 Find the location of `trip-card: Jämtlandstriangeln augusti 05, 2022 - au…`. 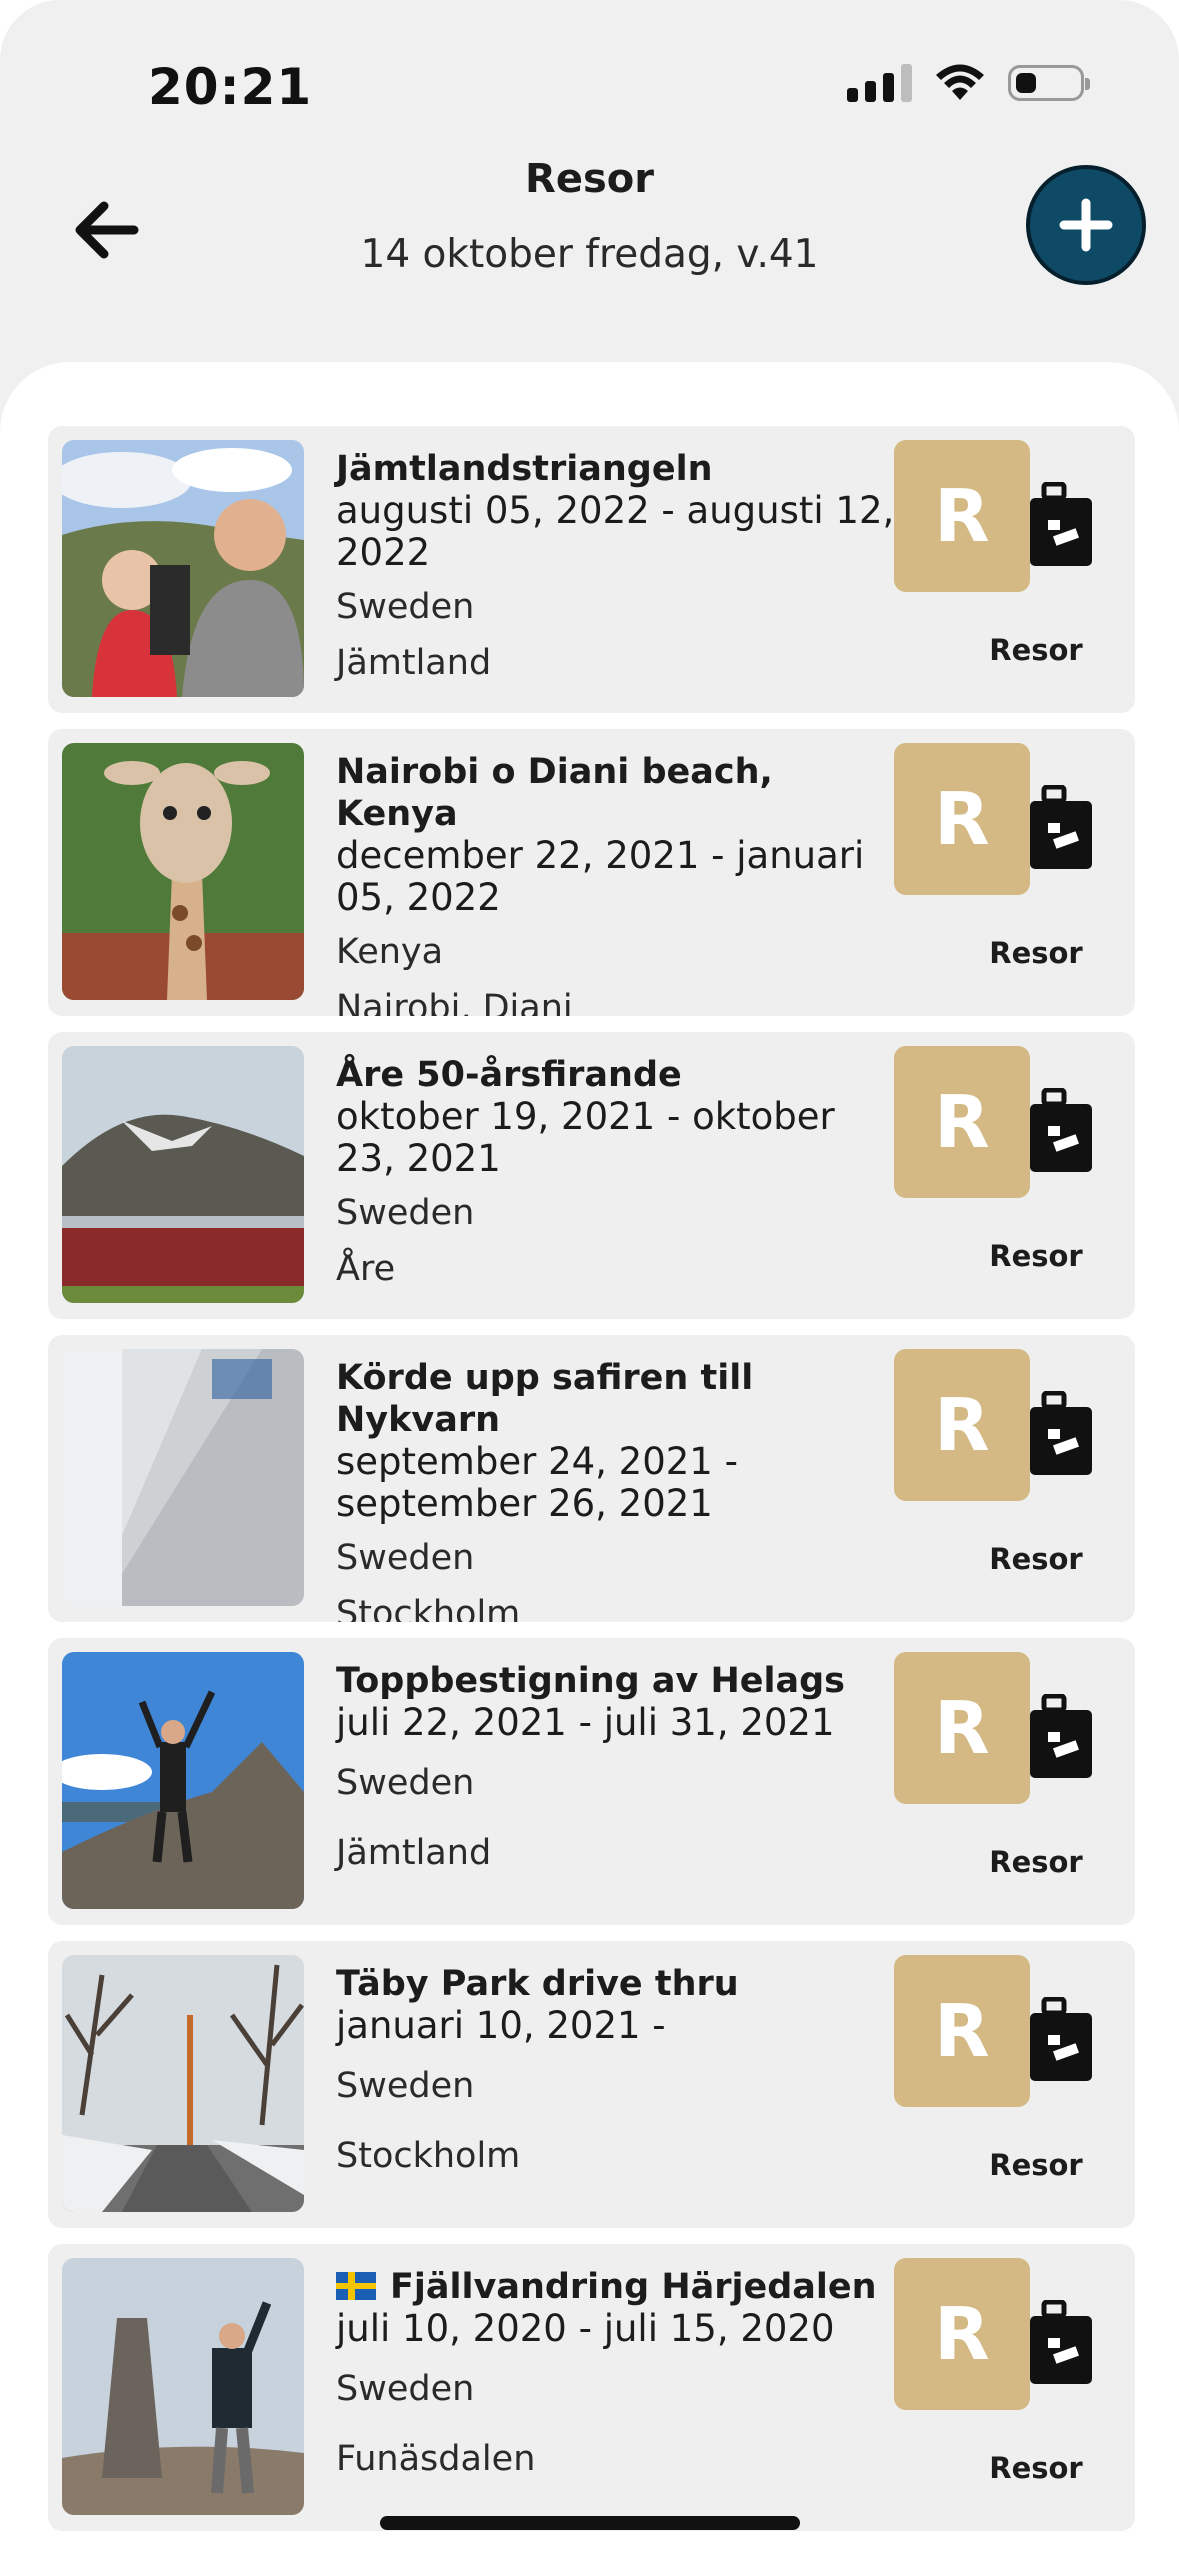

trip-card: Jämtlandstriangeln augusti 05, 2022 - au… is located at coordinates (591, 569).